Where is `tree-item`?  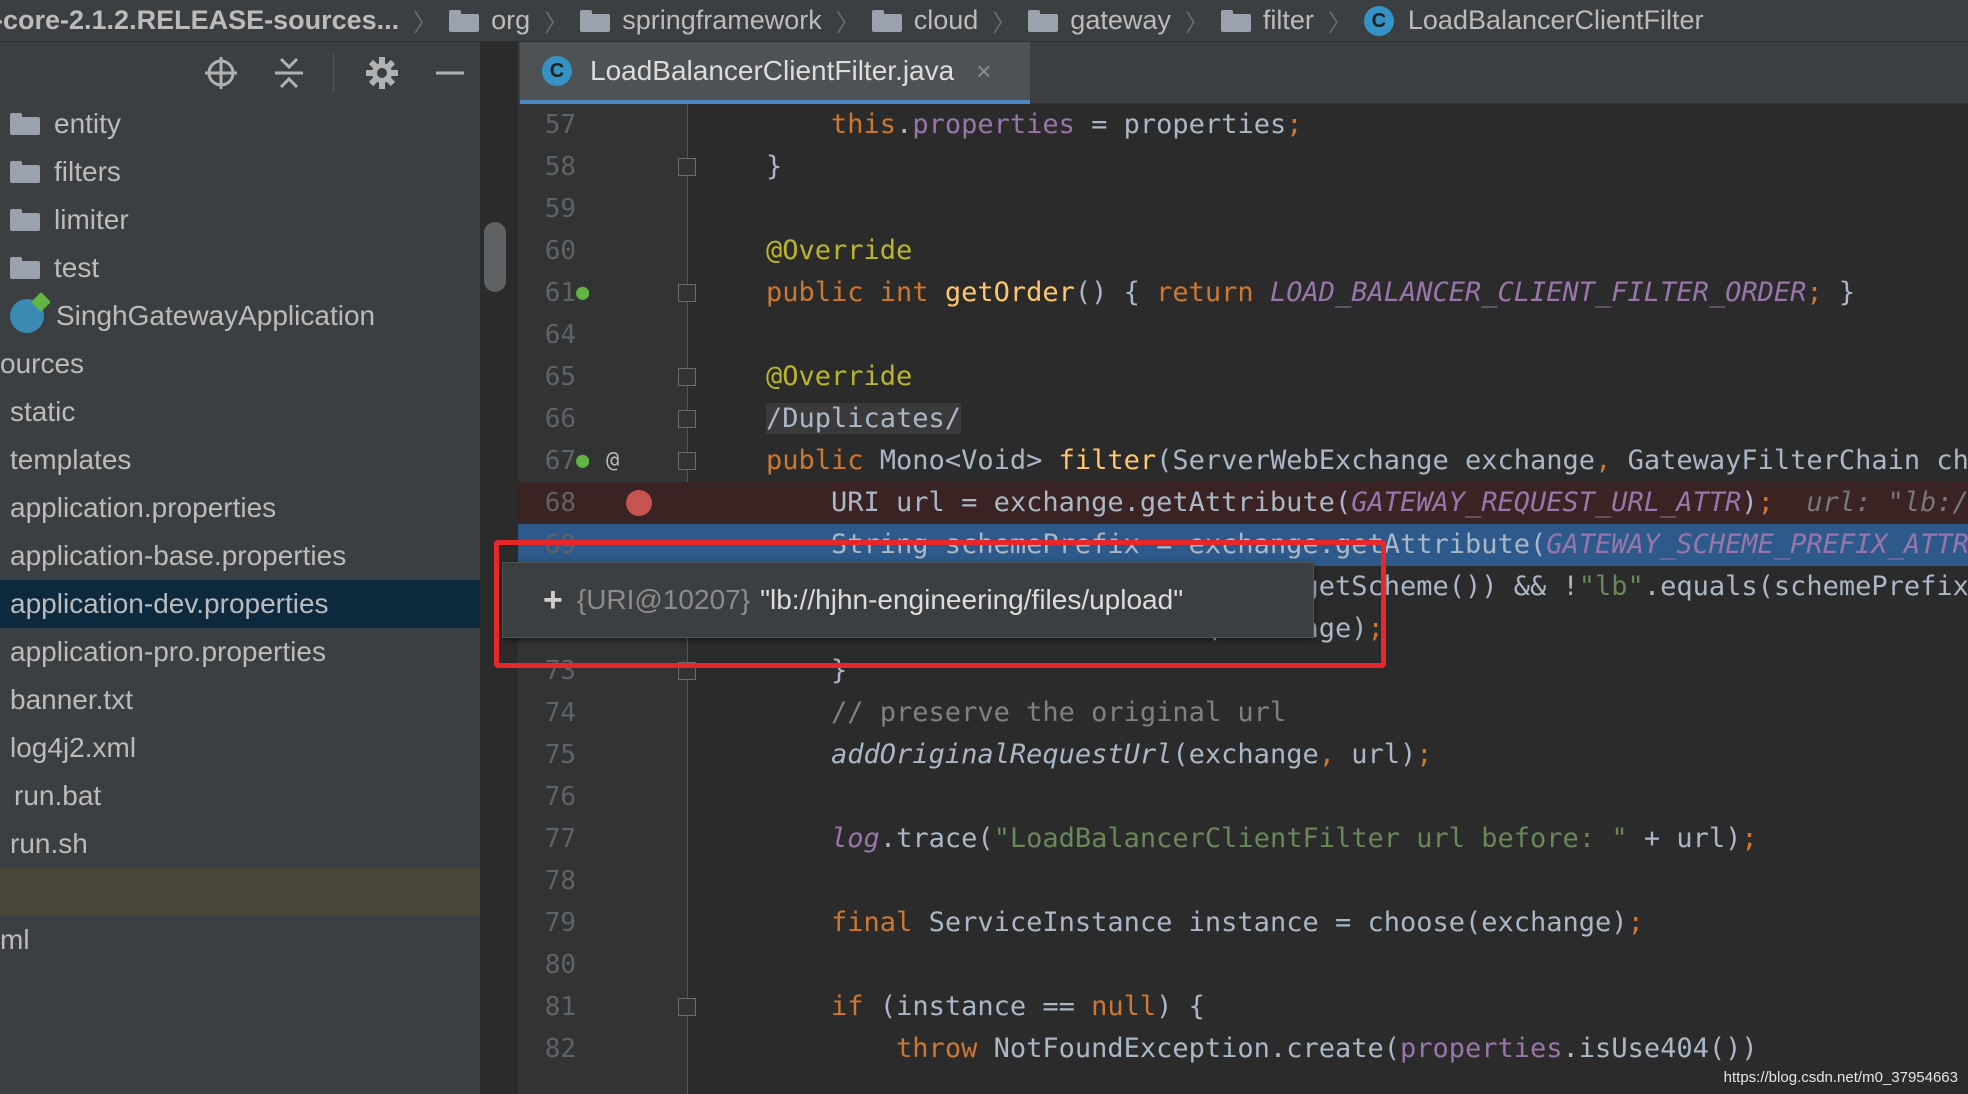
tree-item is located at coordinates (240, 892).